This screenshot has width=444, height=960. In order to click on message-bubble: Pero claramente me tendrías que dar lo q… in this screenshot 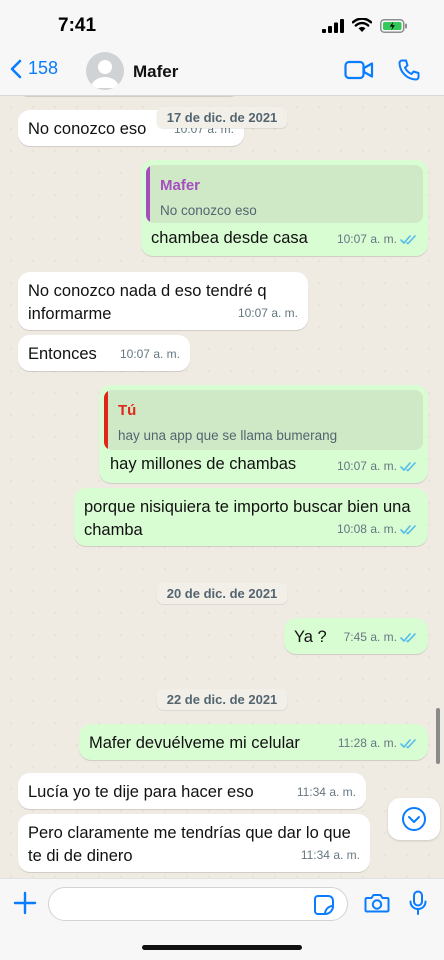, I will do `click(194, 843)`.